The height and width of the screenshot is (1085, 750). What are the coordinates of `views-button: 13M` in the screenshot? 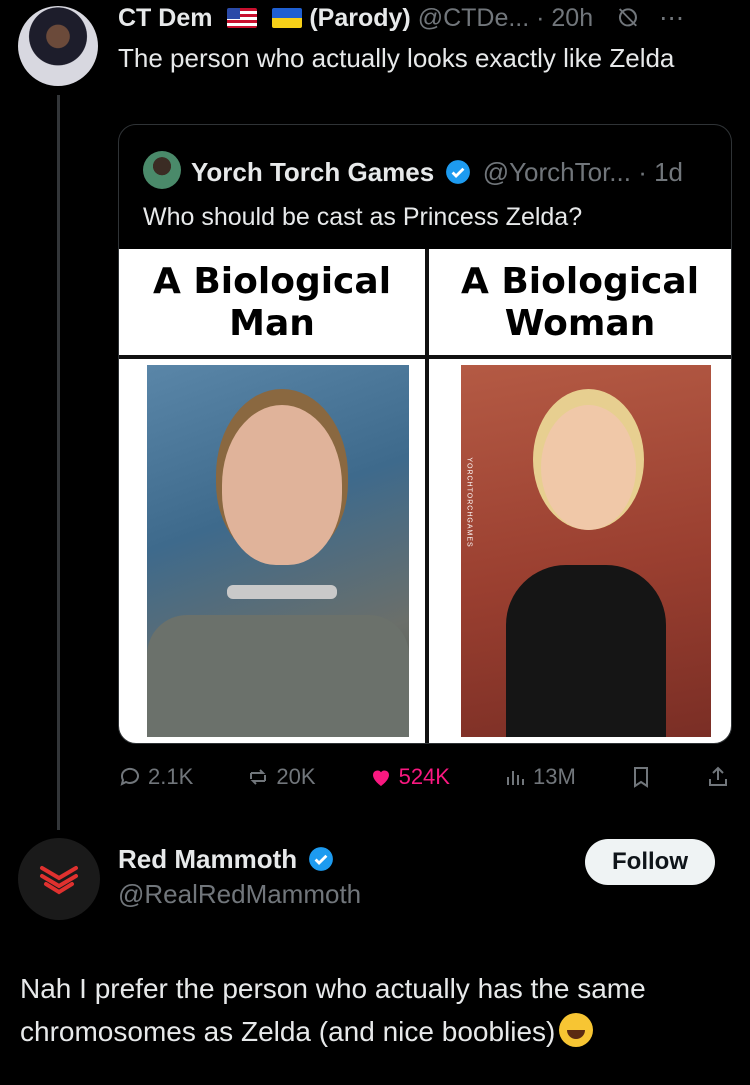 It's located at (539, 777).